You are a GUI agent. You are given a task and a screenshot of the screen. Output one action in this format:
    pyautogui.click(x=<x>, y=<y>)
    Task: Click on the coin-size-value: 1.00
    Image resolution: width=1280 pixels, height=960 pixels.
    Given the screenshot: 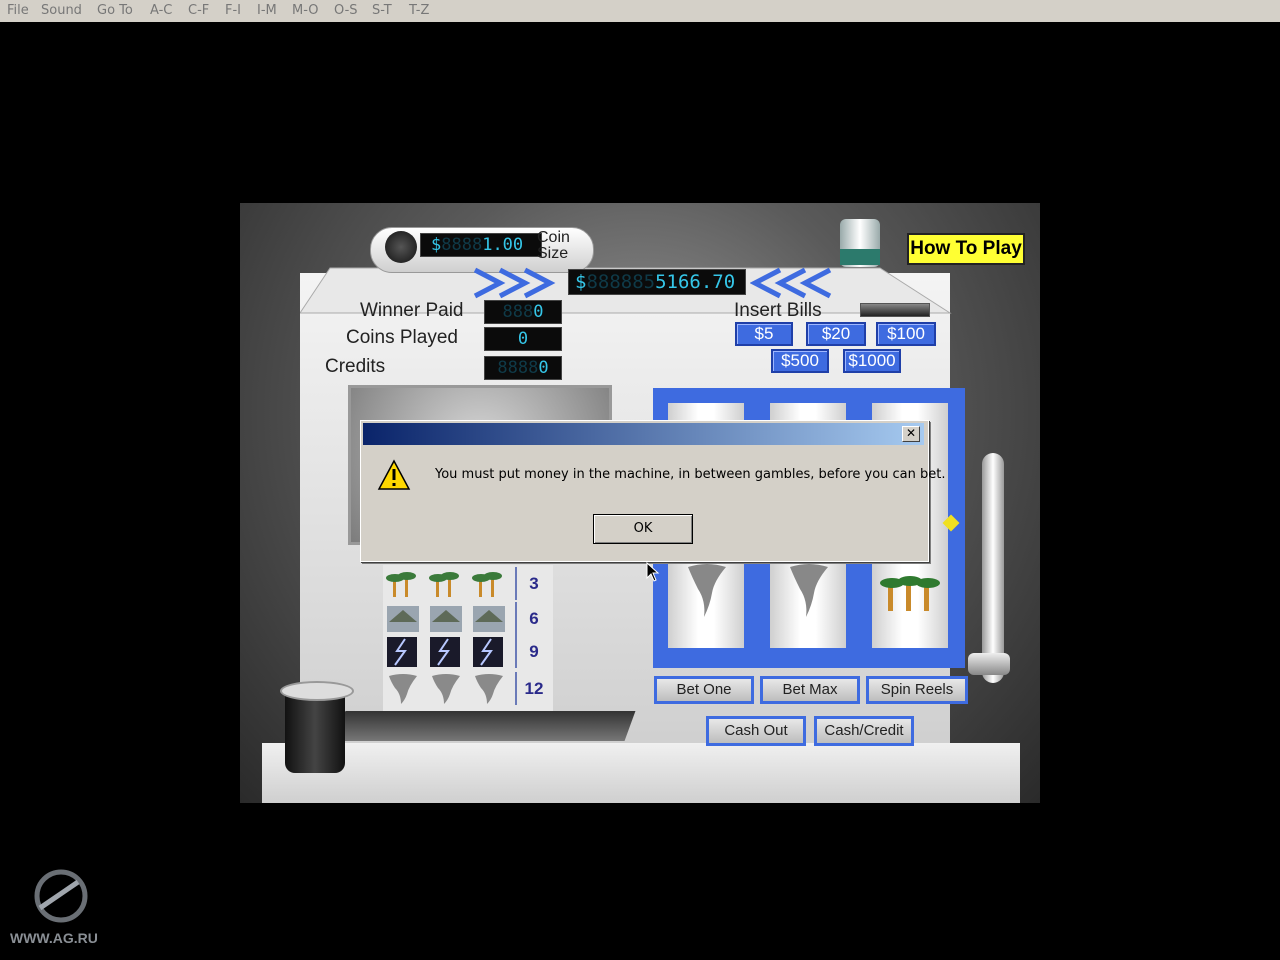 What is the action you would take?
    pyautogui.click(x=503, y=245)
    